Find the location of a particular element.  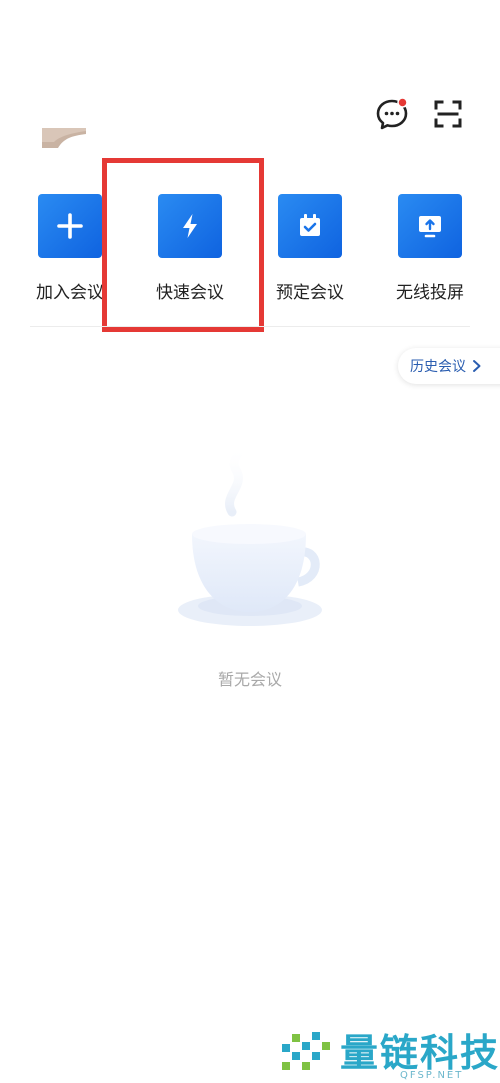

wireless-cast-tile is located at coordinates (430, 226).